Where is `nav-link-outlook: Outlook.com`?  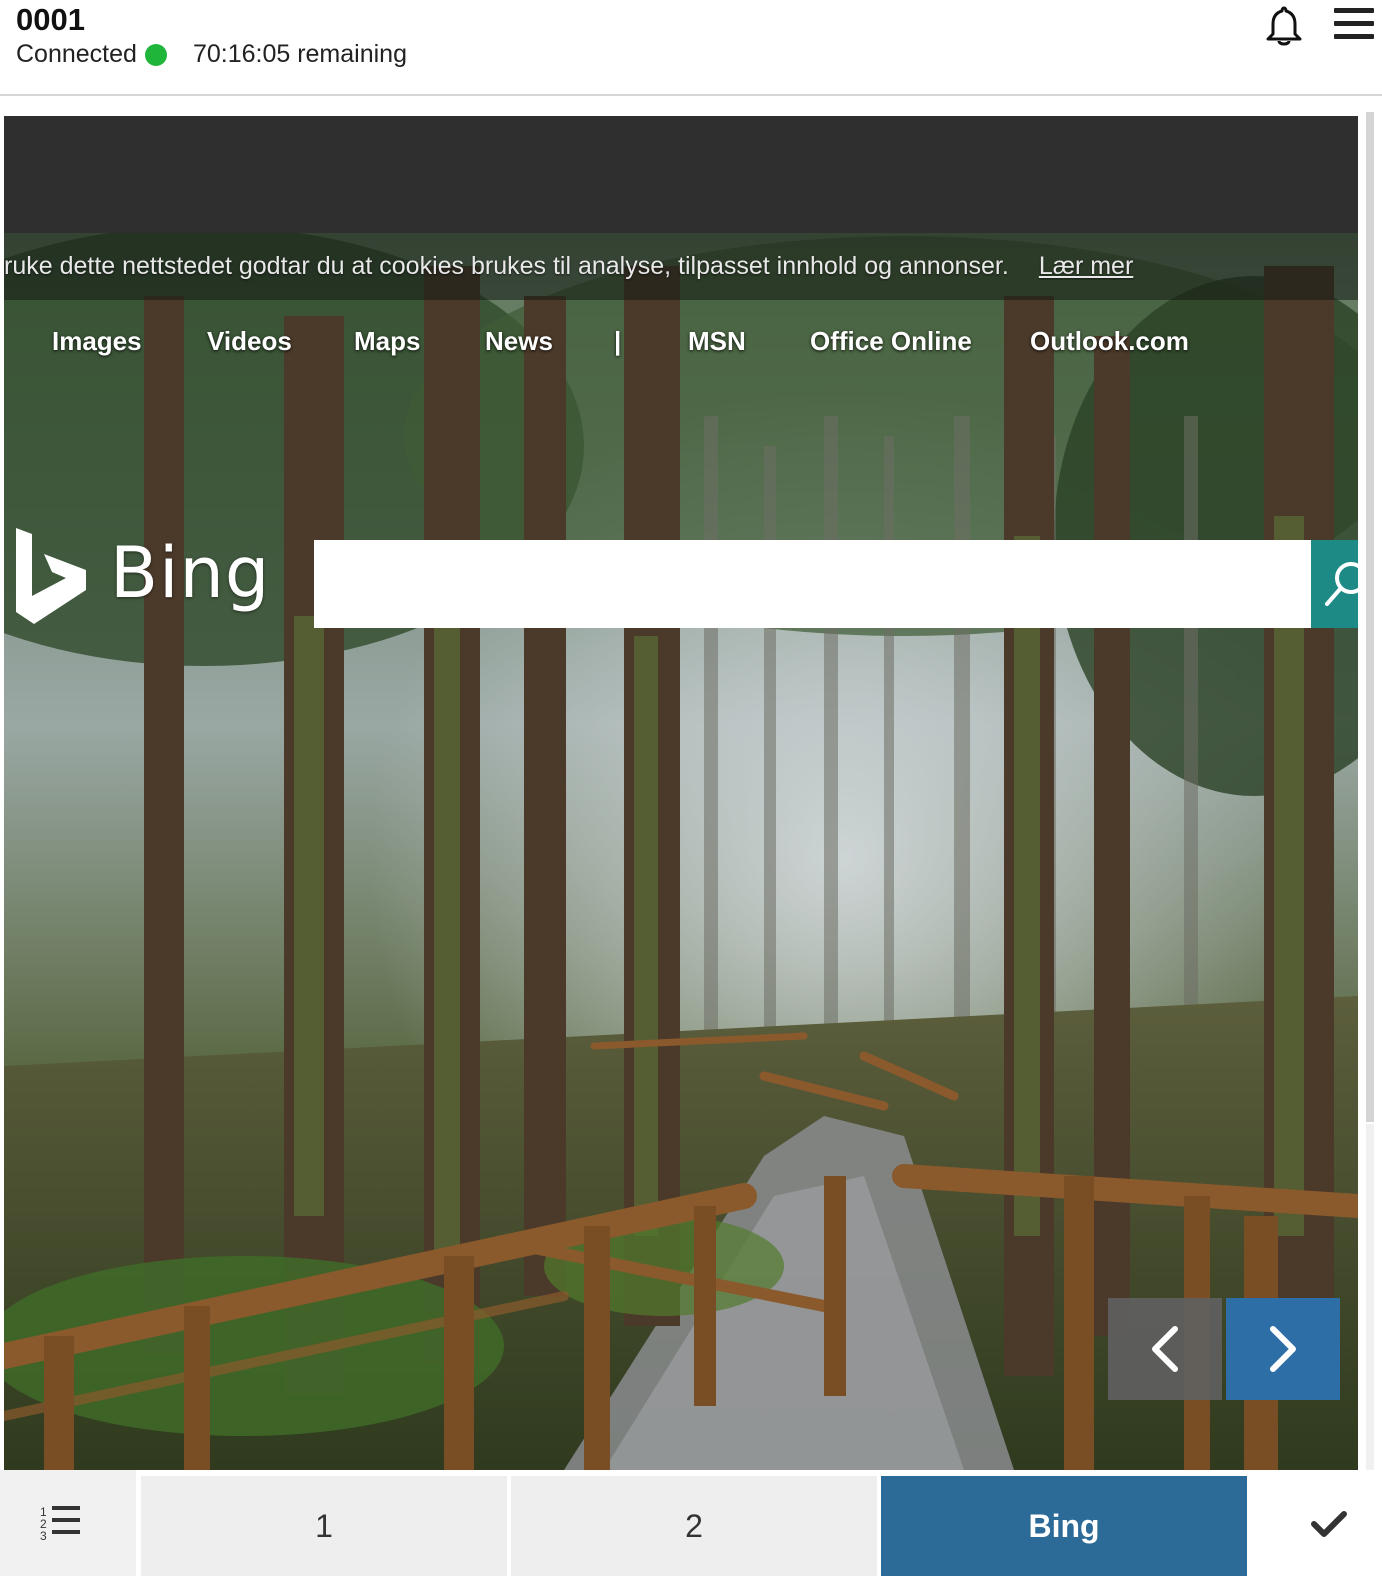
nav-link-outlook: Outlook.com is located at coordinates (1109, 341).